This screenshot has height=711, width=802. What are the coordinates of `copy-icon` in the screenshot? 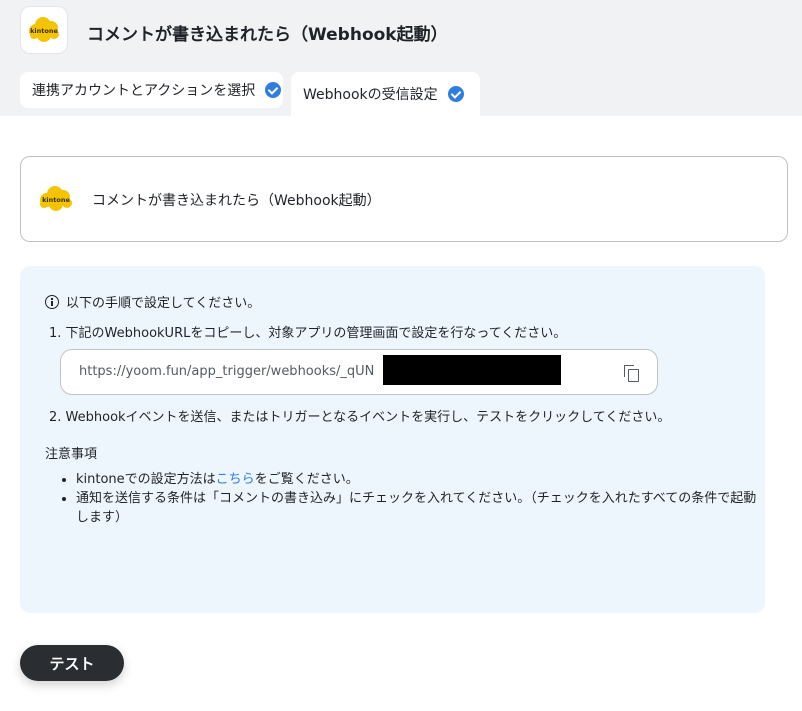 It's located at (632, 373).